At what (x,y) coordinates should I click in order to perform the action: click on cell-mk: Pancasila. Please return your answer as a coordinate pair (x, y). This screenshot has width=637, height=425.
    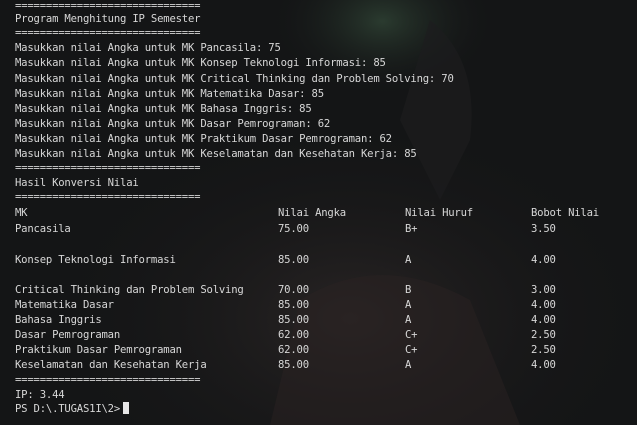
    Looking at the image, I should click on (43, 229).